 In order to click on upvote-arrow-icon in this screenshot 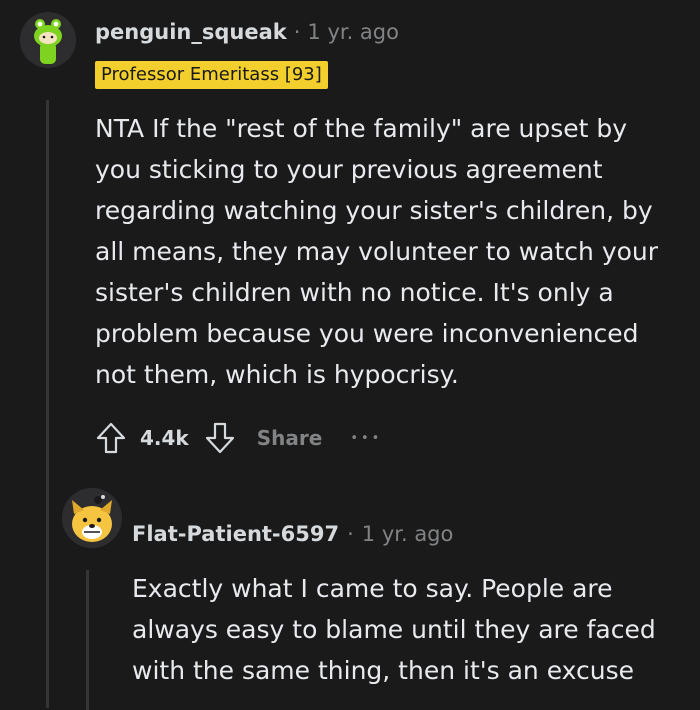, I will do `click(111, 438)`.